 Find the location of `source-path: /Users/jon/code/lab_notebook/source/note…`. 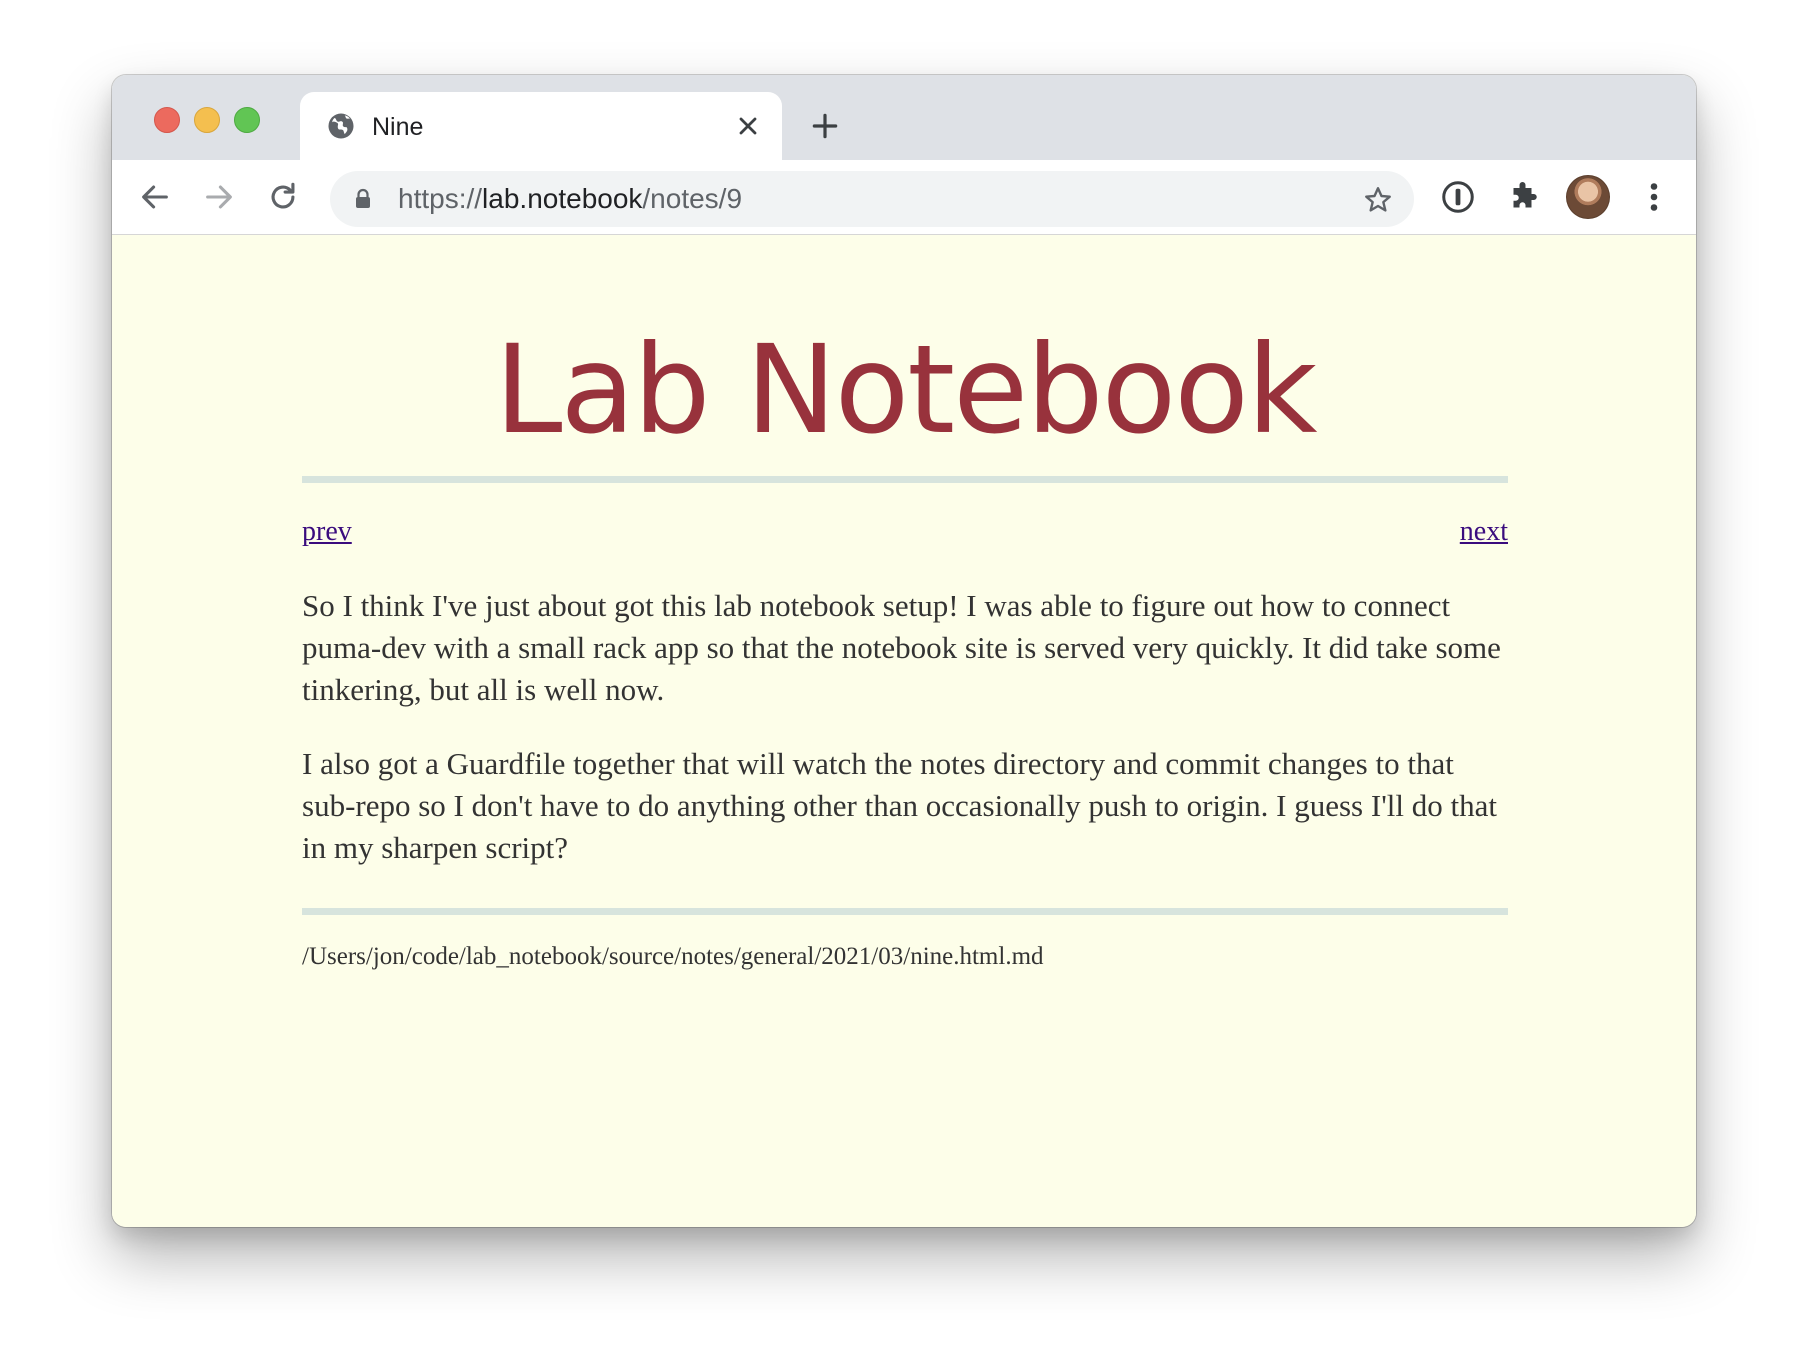

source-path: /Users/jon/code/lab_notebook/source/note… is located at coordinates (673, 956).